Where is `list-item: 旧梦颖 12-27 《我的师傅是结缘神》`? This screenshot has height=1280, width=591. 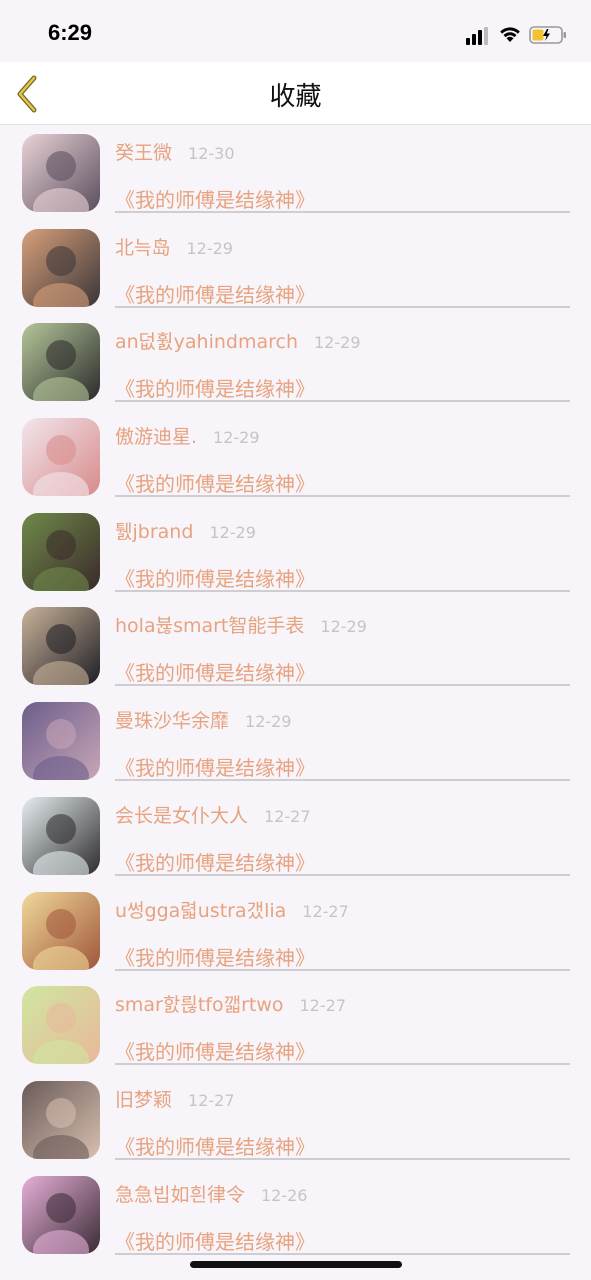
list-item: 旧梦颖 12-27 《我的师傅是结缘神》 is located at coordinates (295, 1119).